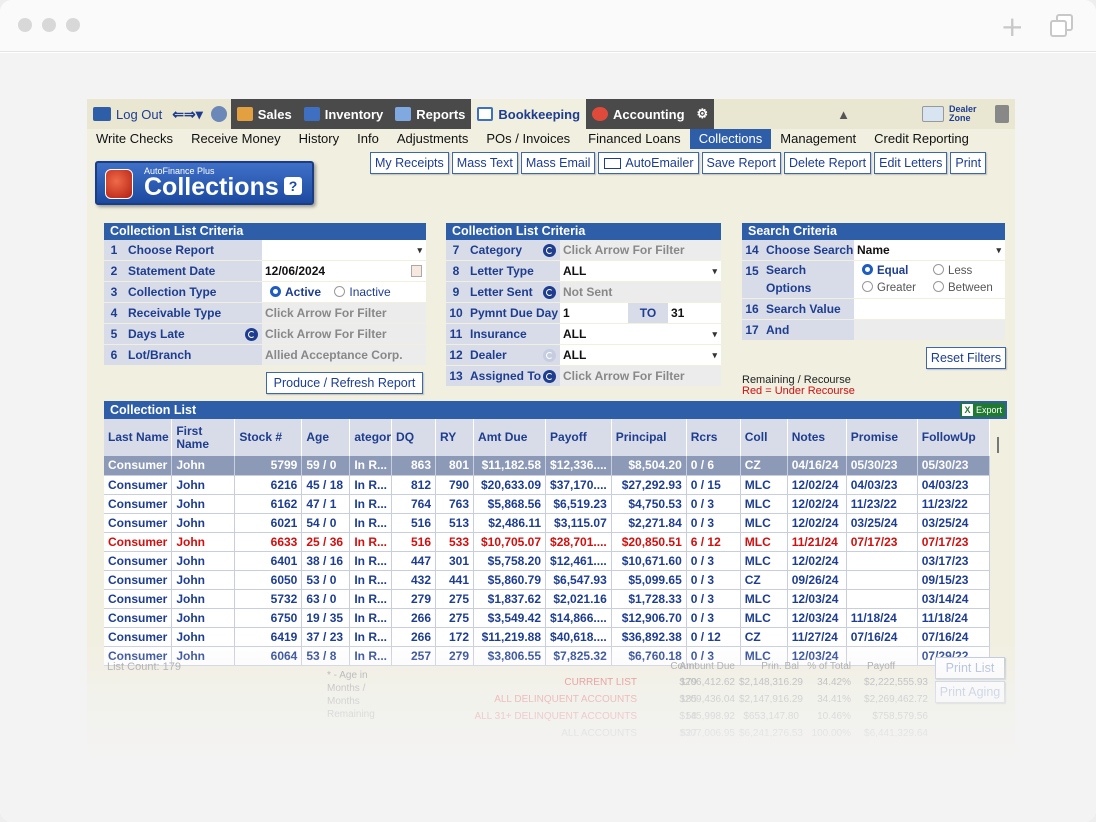 Image resolution: width=1096 pixels, height=822 pixels. I want to click on category-filter: Click Arrow For Filter, so click(640, 250).